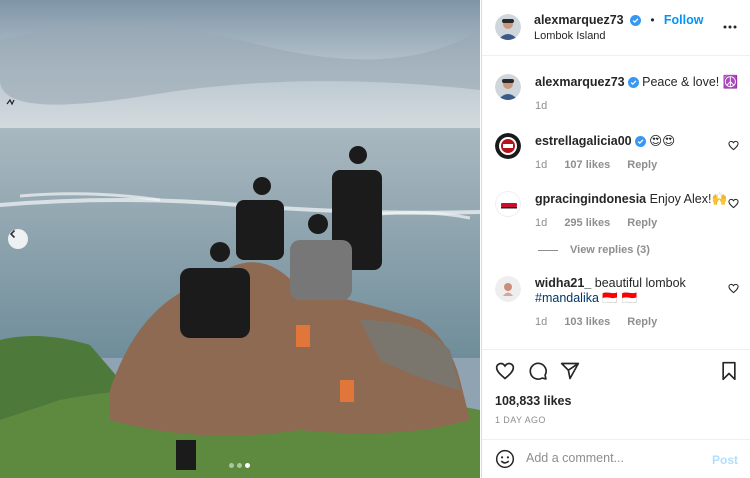 The height and width of the screenshot is (478, 750). What do you see at coordinates (533, 401) in the screenshot?
I see `likes-count: 108,833 likes` at bounding box center [533, 401].